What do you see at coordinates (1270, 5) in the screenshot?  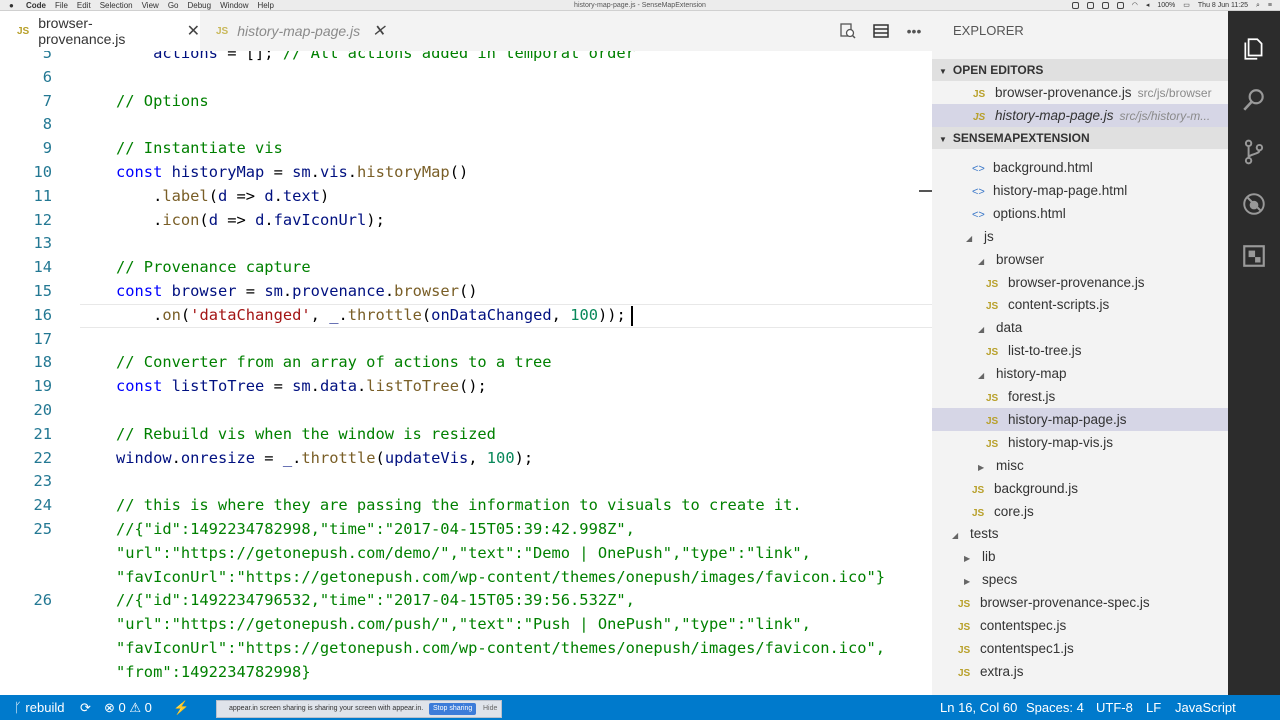 I see `menu-icon: ≡` at bounding box center [1270, 5].